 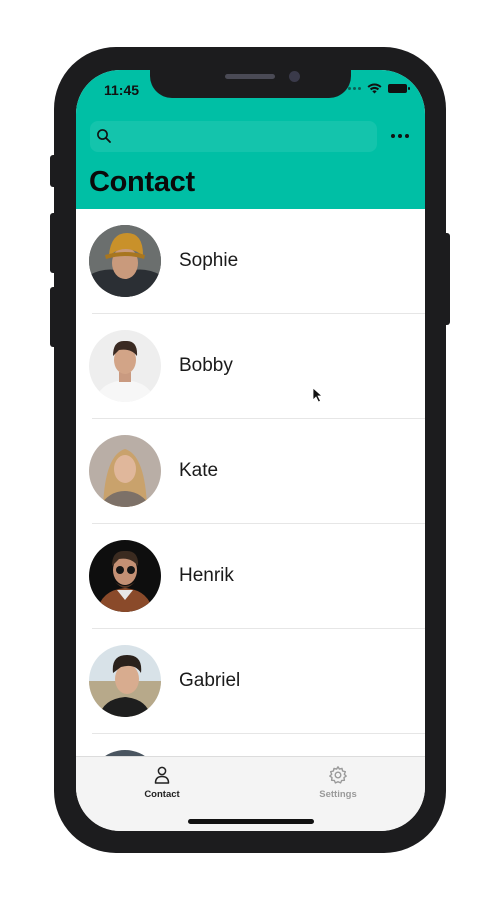 I want to click on tab-settings: Settings, so click(x=338, y=782).